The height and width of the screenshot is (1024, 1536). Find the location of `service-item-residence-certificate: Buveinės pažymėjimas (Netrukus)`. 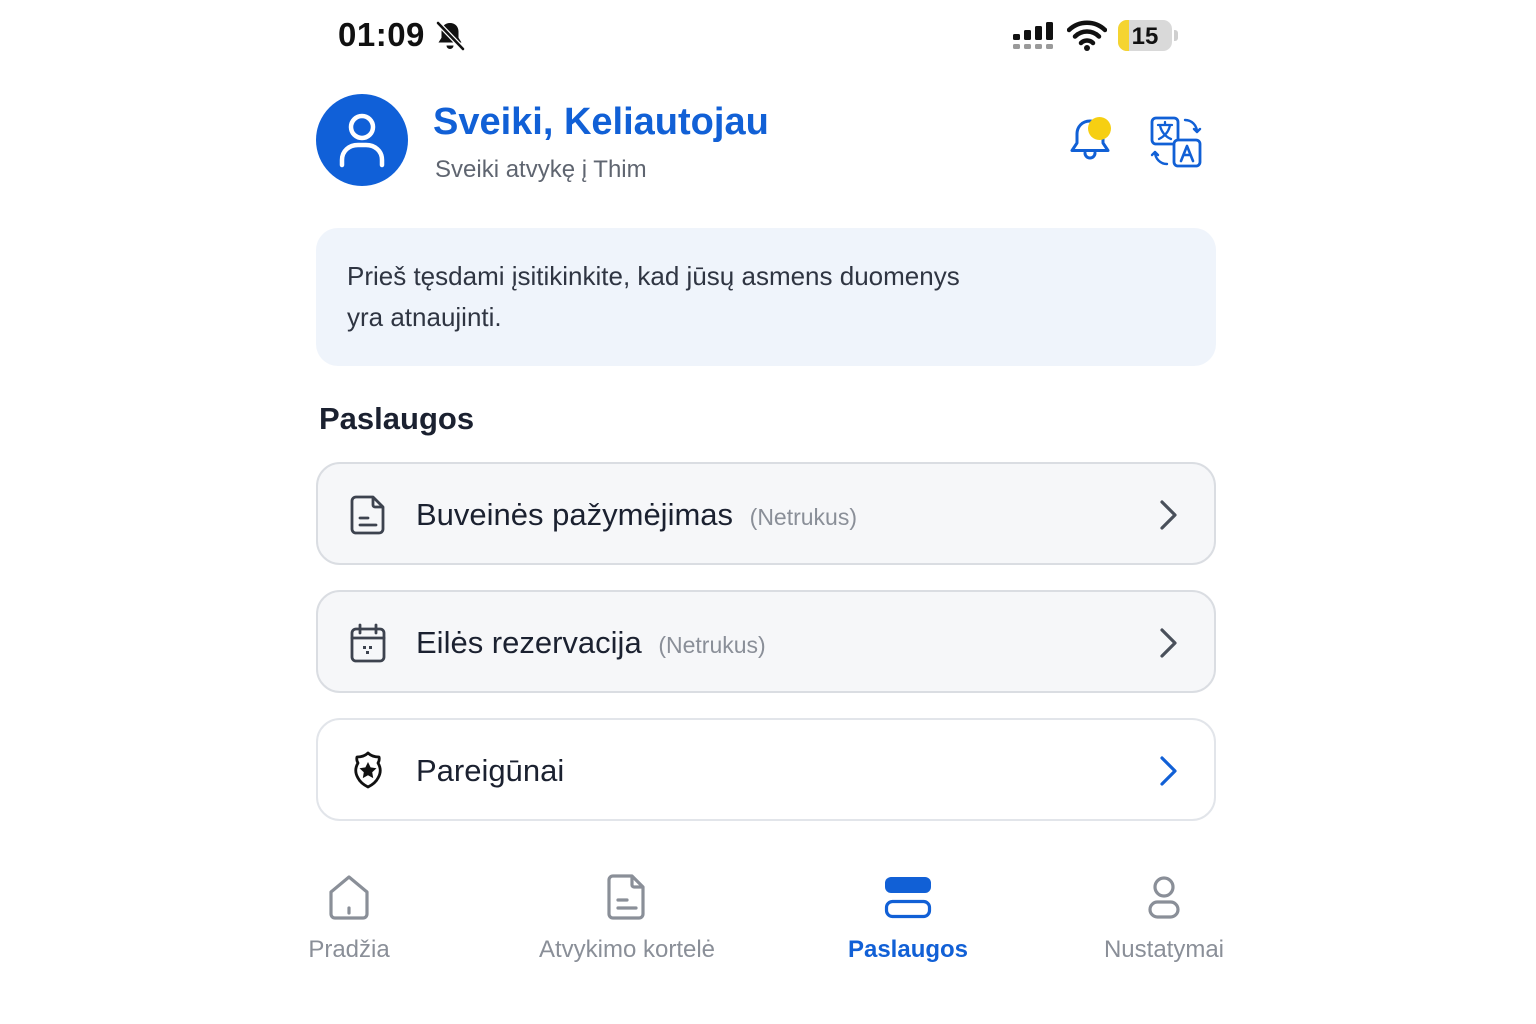

service-item-residence-certificate: Buveinės pažymėjimas (Netrukus) is located at coordinates (766, 513).